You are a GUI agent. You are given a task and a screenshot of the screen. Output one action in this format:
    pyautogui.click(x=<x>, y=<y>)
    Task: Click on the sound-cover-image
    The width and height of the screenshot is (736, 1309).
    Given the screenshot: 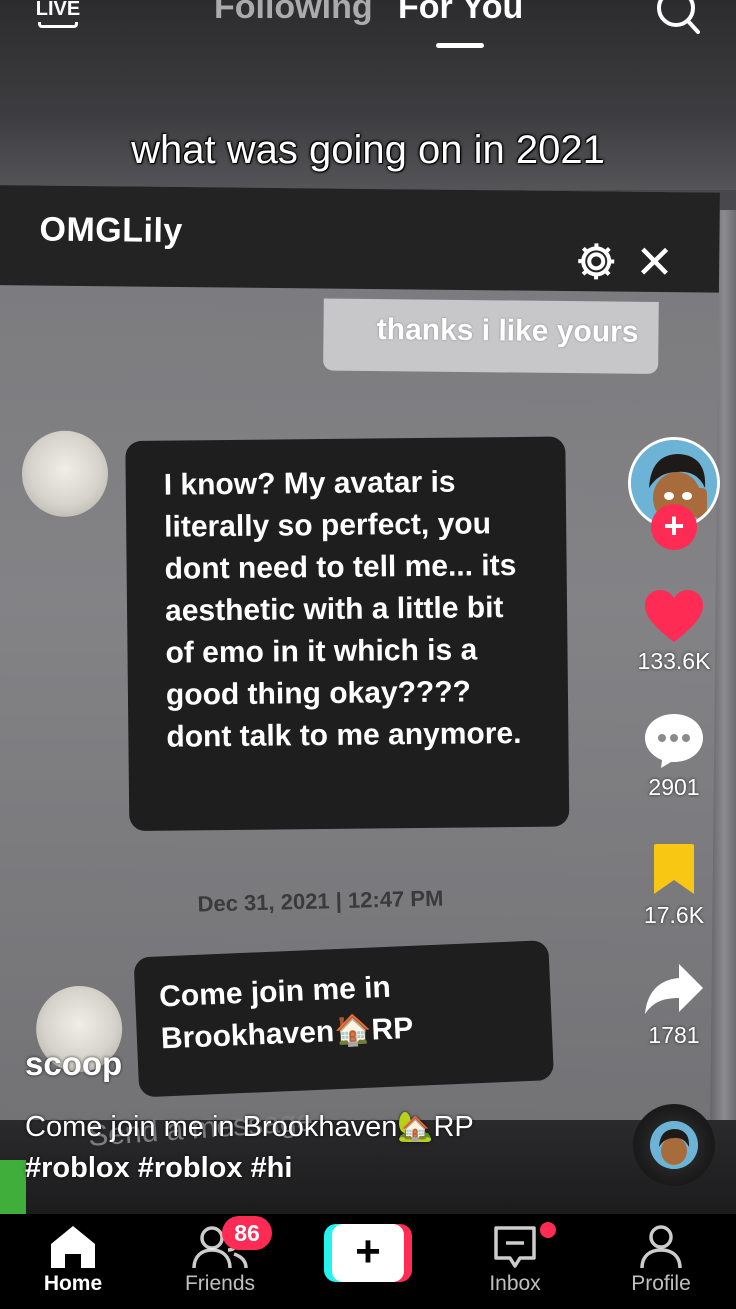 What is the action you would take?
    pyautogui.click(x=674, y=1145)
    